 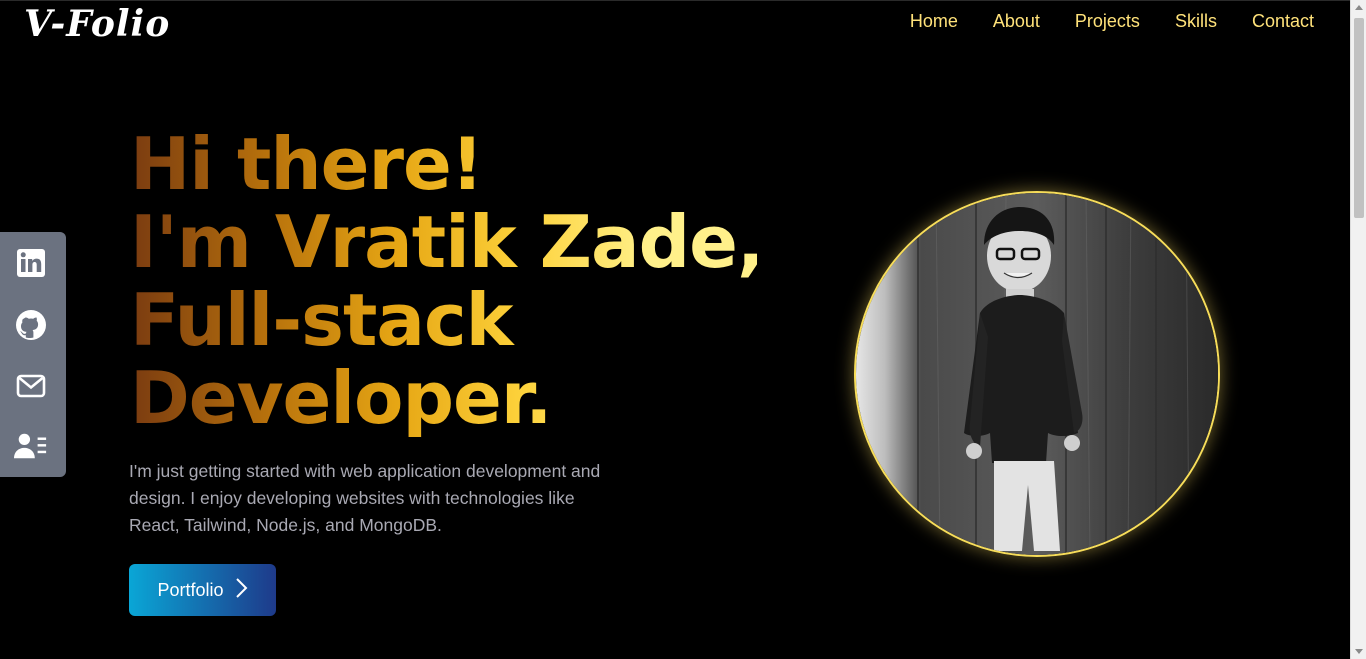 I want to click on nav-home: Home, so click(x=934, y=21).